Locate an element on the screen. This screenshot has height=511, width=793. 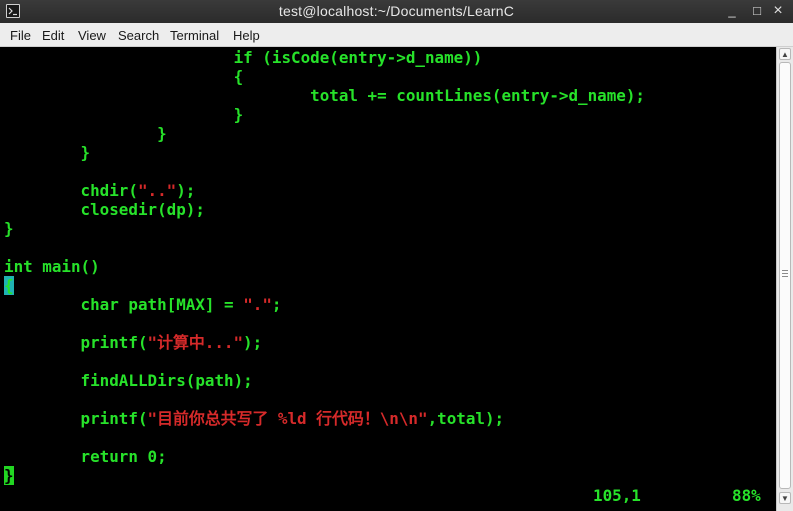
window-title: test@localhost:~/Documents/LearnC is located at coordinates (396, 11).